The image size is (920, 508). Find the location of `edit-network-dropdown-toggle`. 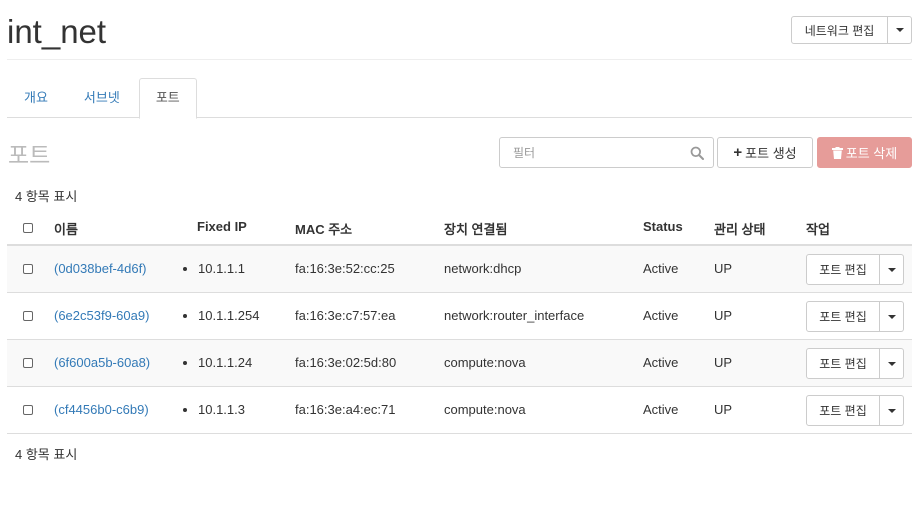

edit-network-dropdown-toggle is located at coordinates (900, 30).